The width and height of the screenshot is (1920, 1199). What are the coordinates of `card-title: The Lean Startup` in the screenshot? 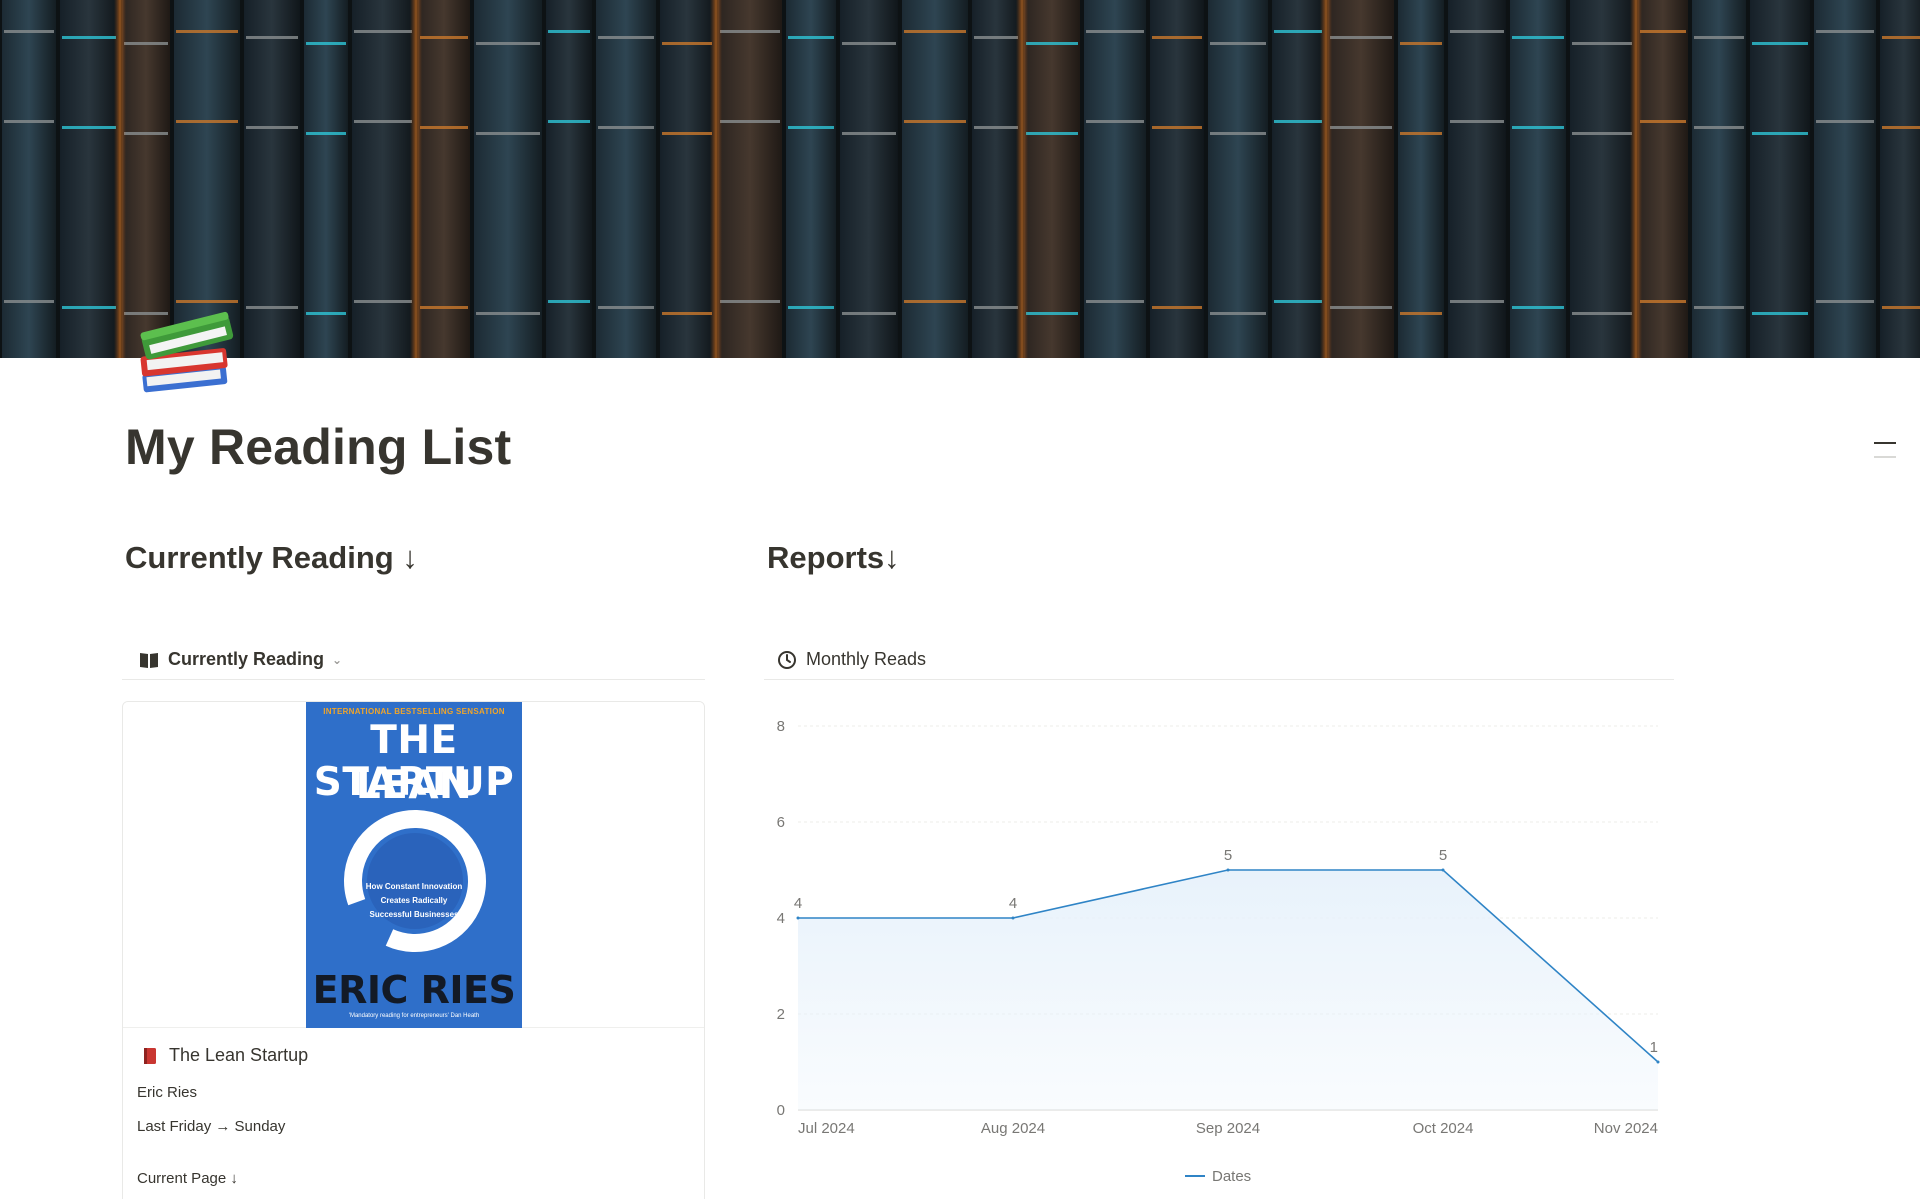 It's located at (224, 1055).